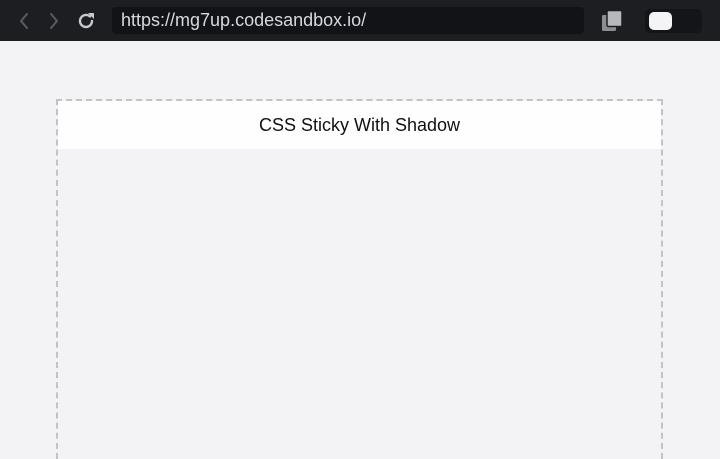 The width and height of the screenshot is (720, 459). I want to click on browser-toolbar: https://mg7up.codesandbox.io/, so click(360, 20).